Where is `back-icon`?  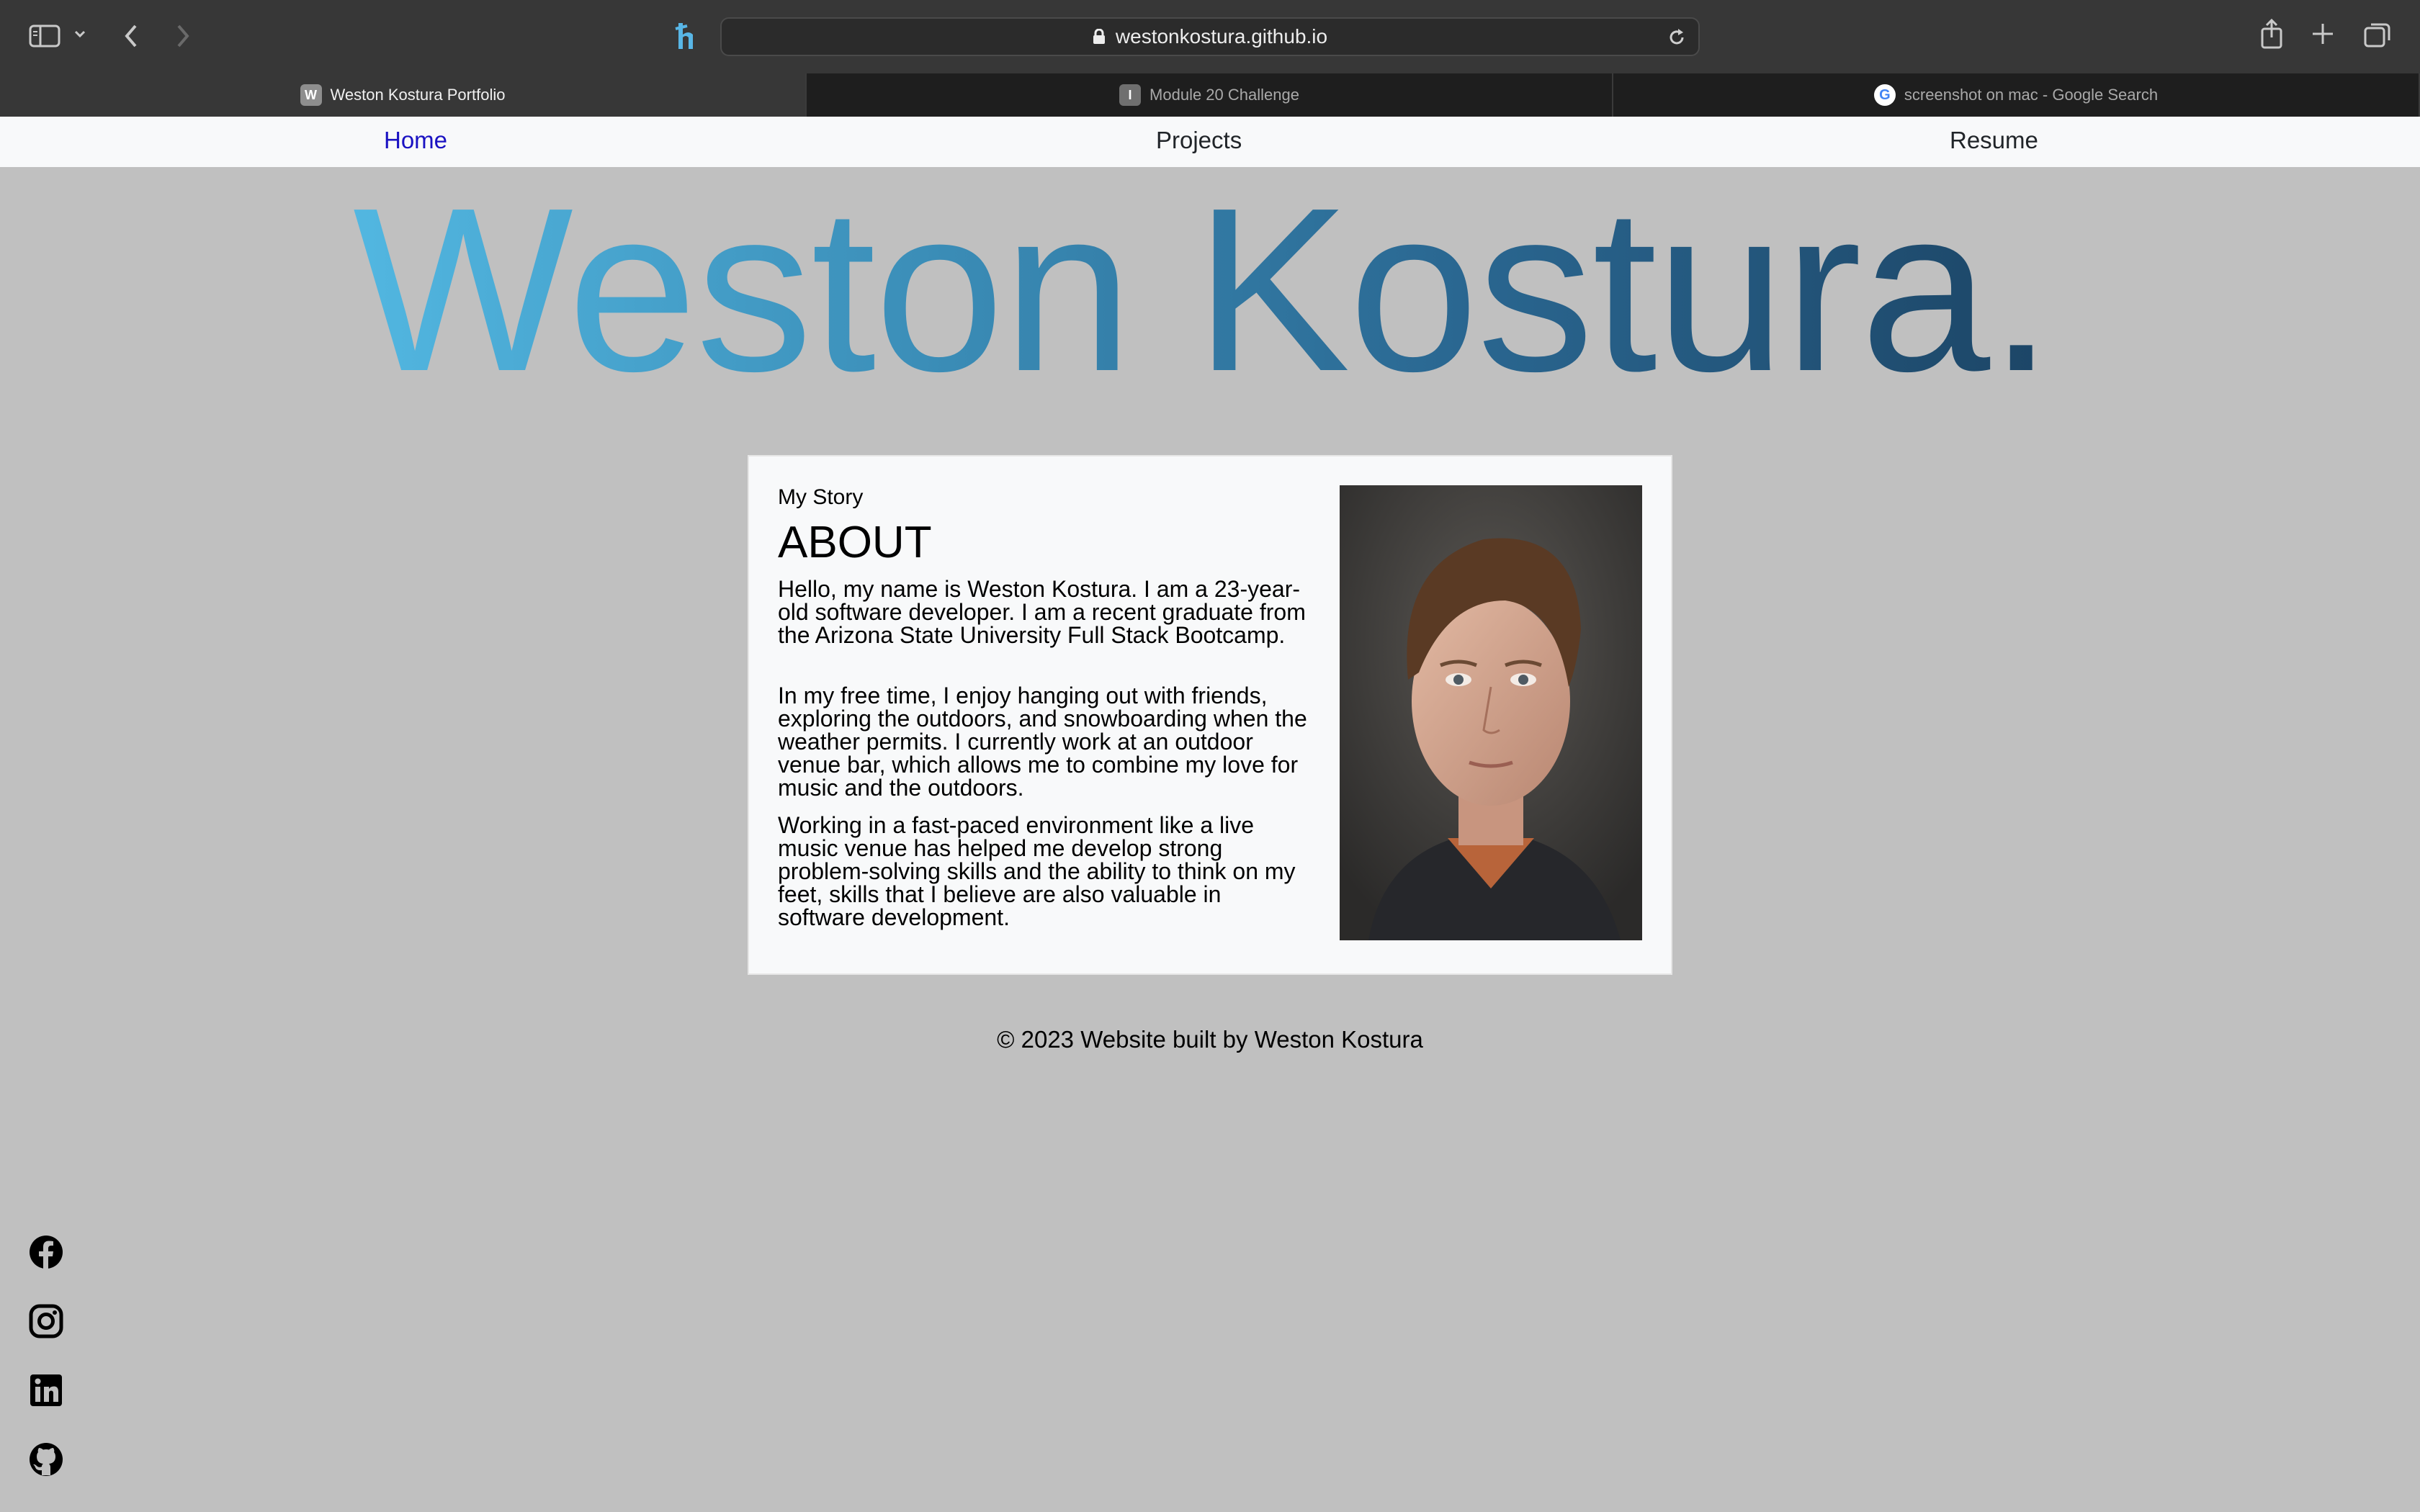
back-icon is located at coordinates (131, 36).